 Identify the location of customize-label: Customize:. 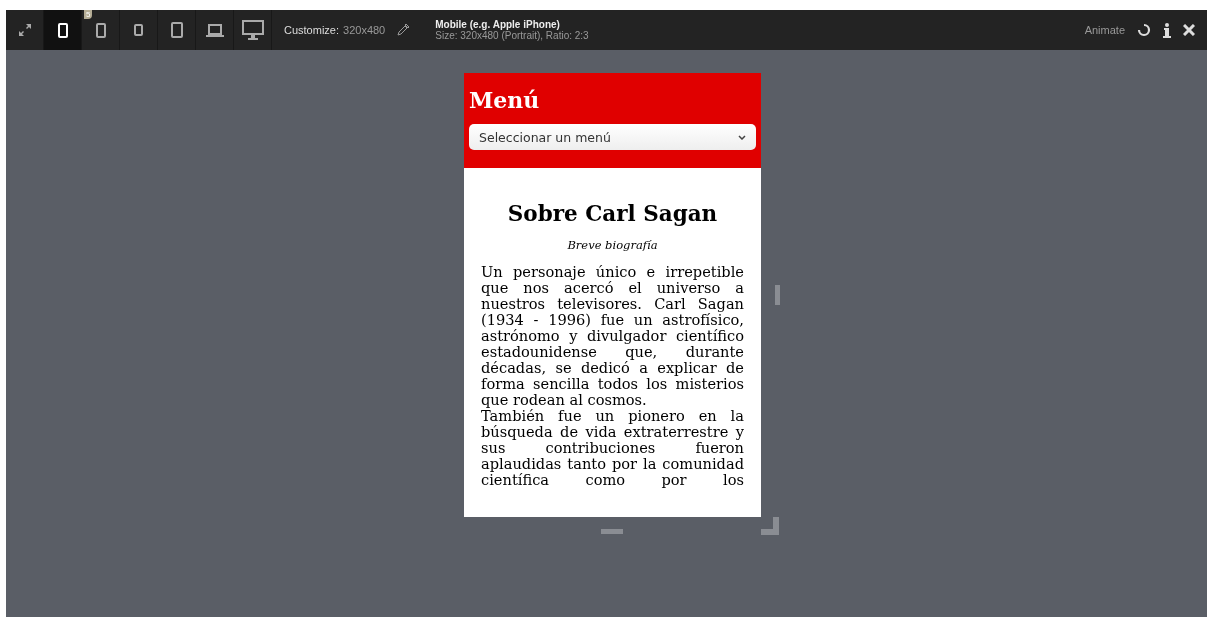
(312, 30).